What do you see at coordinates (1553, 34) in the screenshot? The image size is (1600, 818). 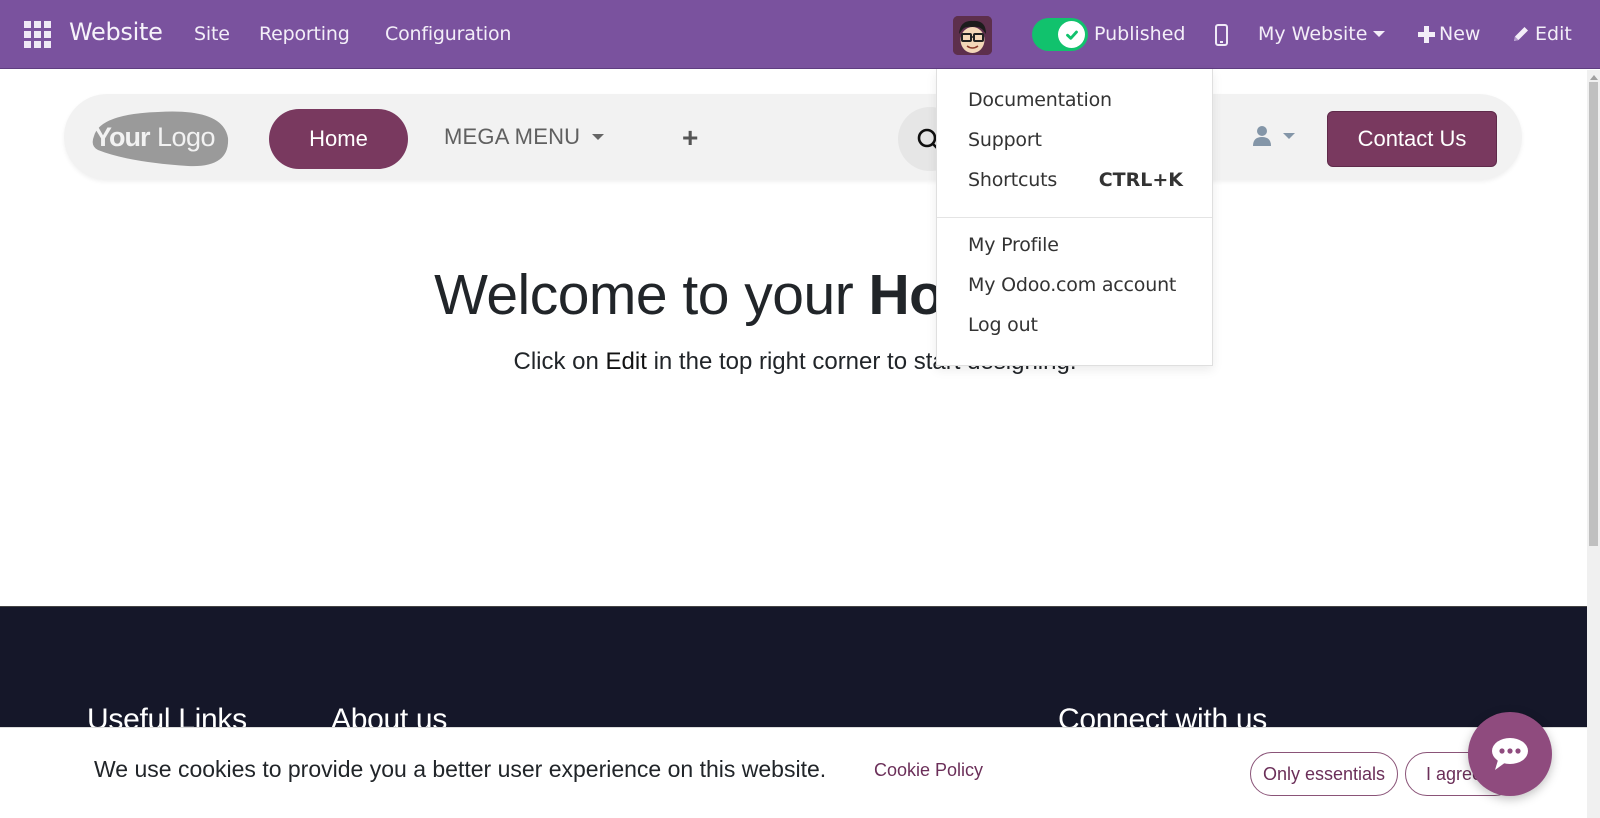 I see `edit-button-label: Edit` at bounding box center [1553, 34].